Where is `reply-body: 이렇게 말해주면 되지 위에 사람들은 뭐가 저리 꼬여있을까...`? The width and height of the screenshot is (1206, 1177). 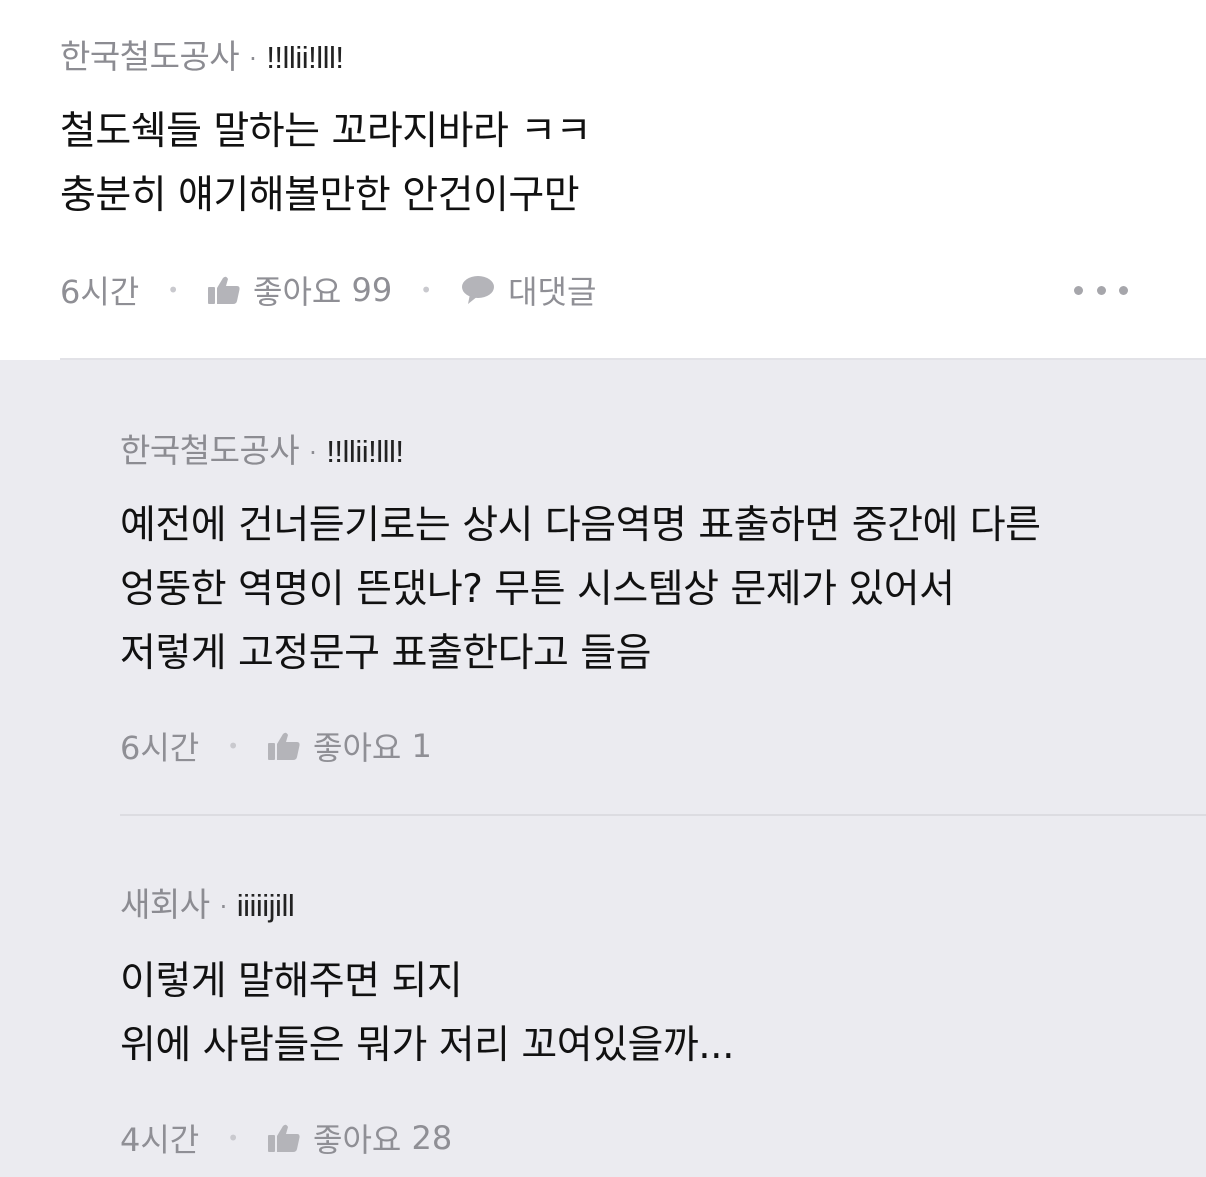
reply-body: 이렇게 말해주면 되지 위에 사람들은 뭐가 저리 꼬여있을까... is located at coordinates (427, 1014).